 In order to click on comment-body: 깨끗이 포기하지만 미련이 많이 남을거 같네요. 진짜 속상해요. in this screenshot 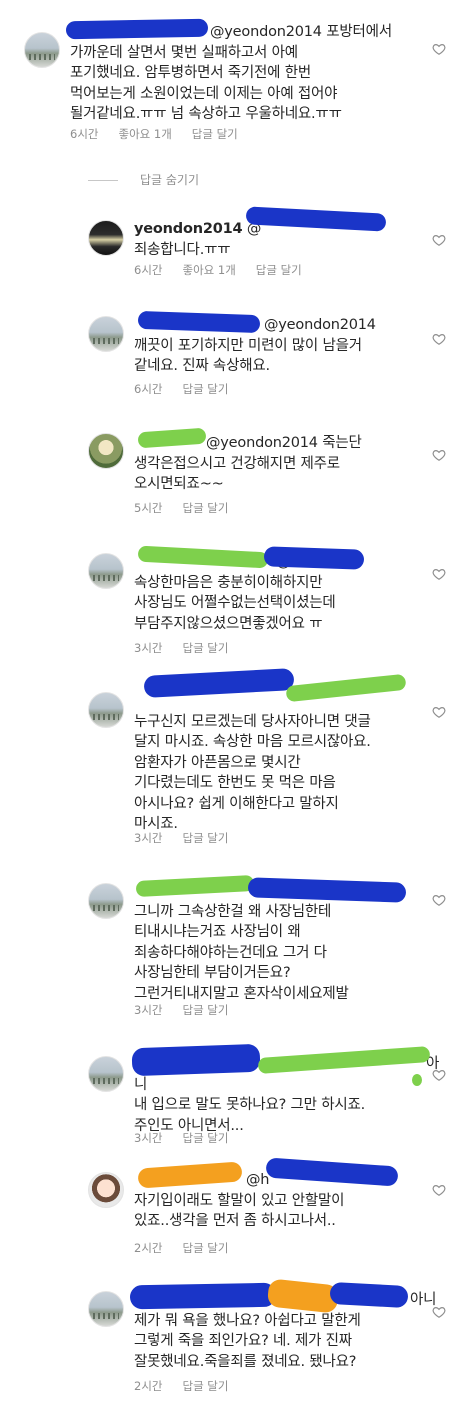, I will do `click(248, 356)`.